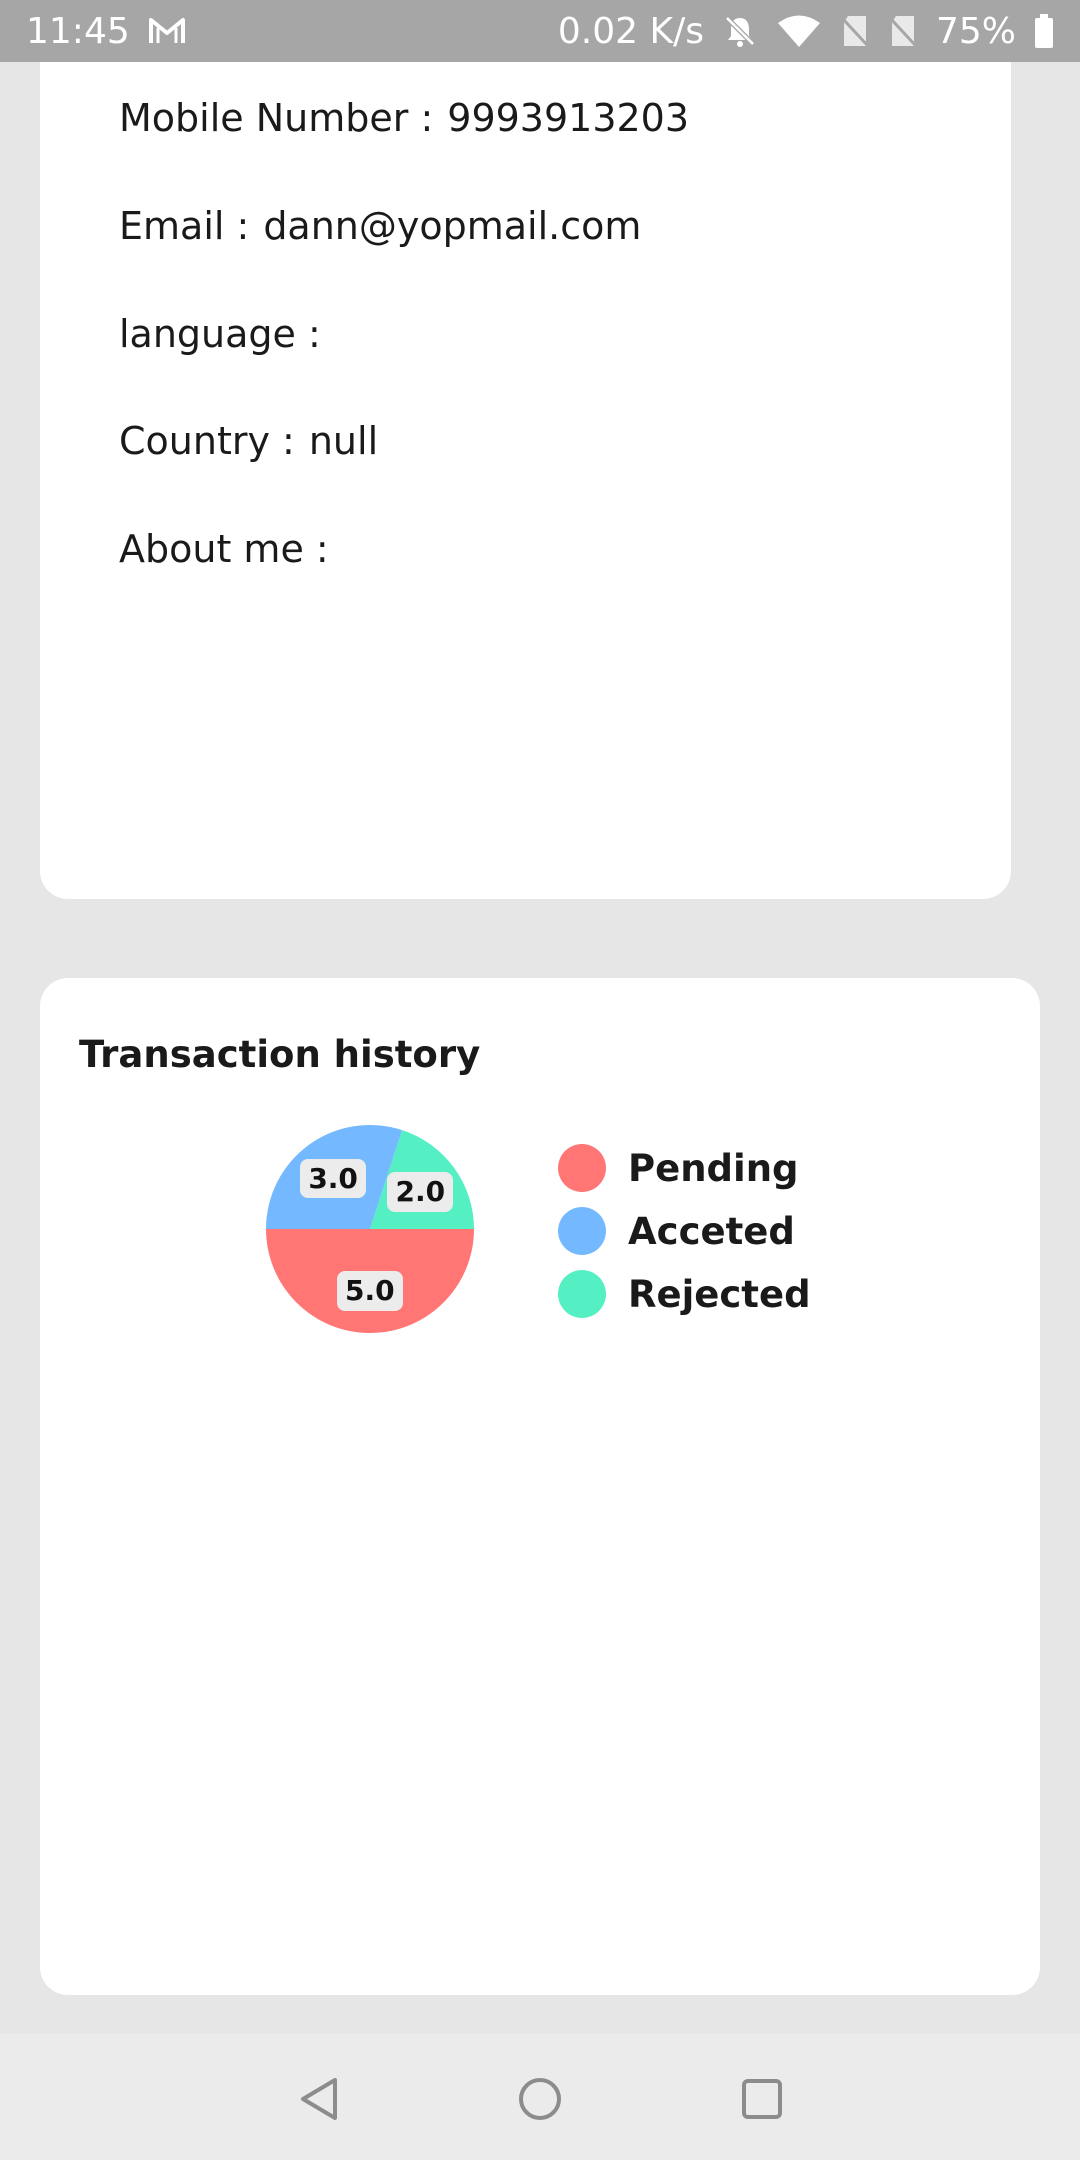 The height and width of the screenshot is (2160, 1080). What do you see at coordinates (452, 226) in the screenshot?
I see `email-value: dann@yopmail.com` at bounding box center [452, 226].